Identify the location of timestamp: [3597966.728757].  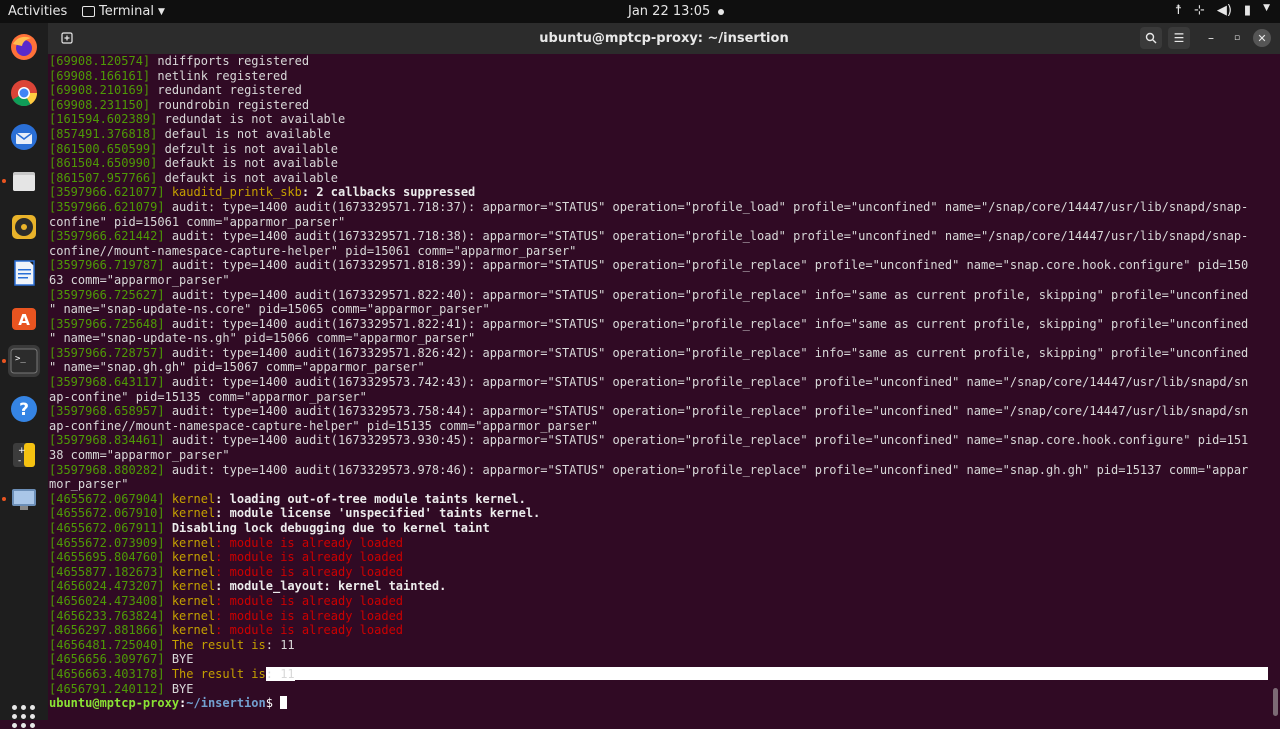
(107, 352).